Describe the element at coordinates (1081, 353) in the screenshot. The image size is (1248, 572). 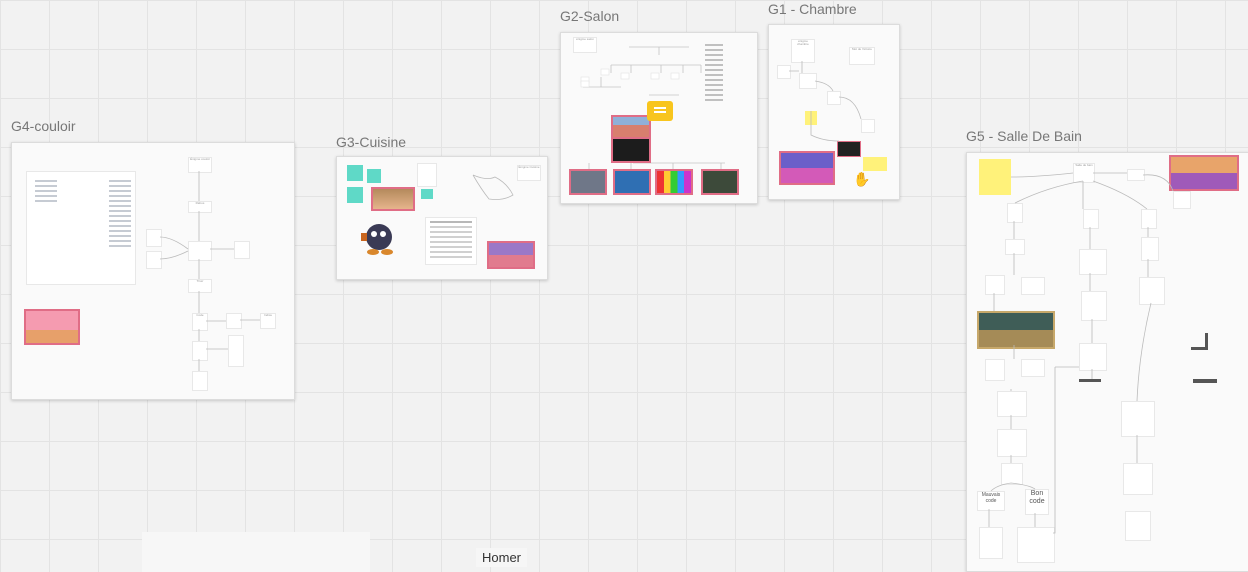
I see `g5-connectors` at that location.